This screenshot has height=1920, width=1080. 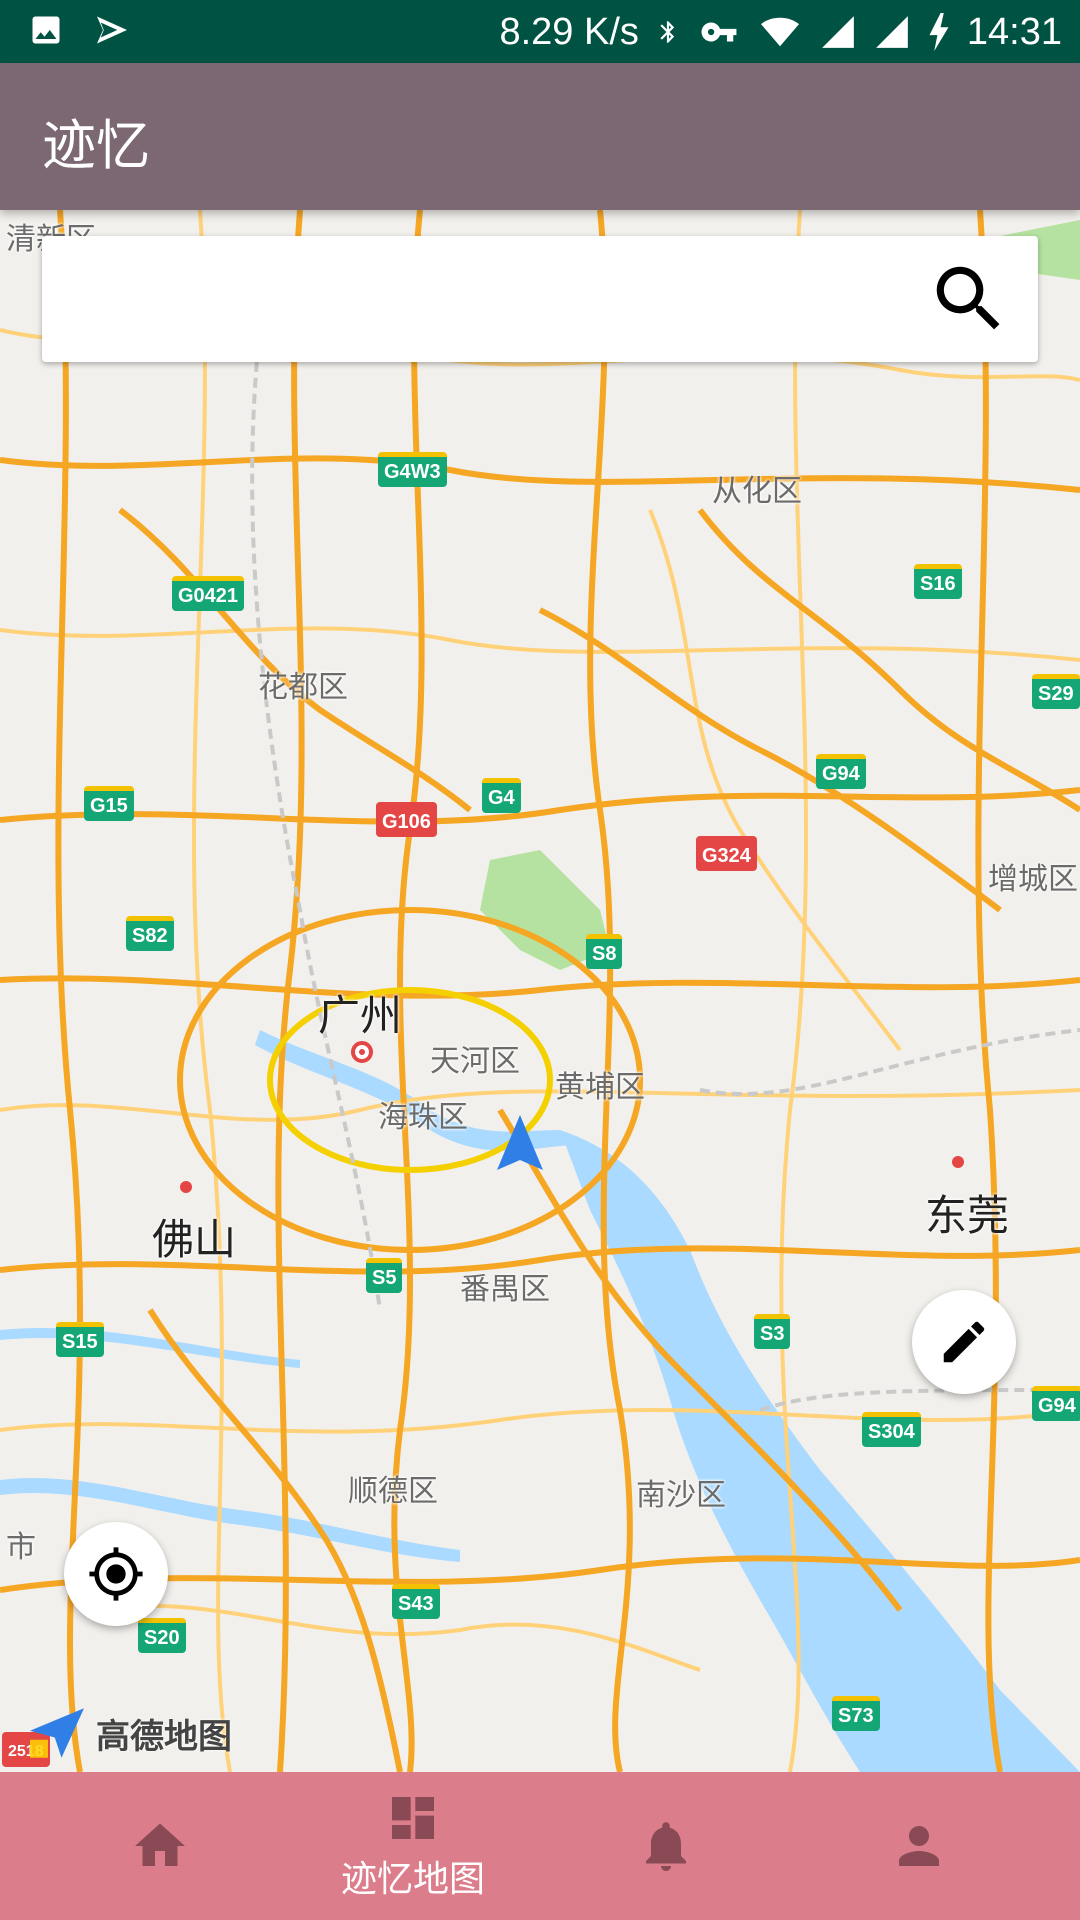 What do you see at coordinates (46, 30) in the screenshot?
I see `image-icon` at bounding box center [46, 30].